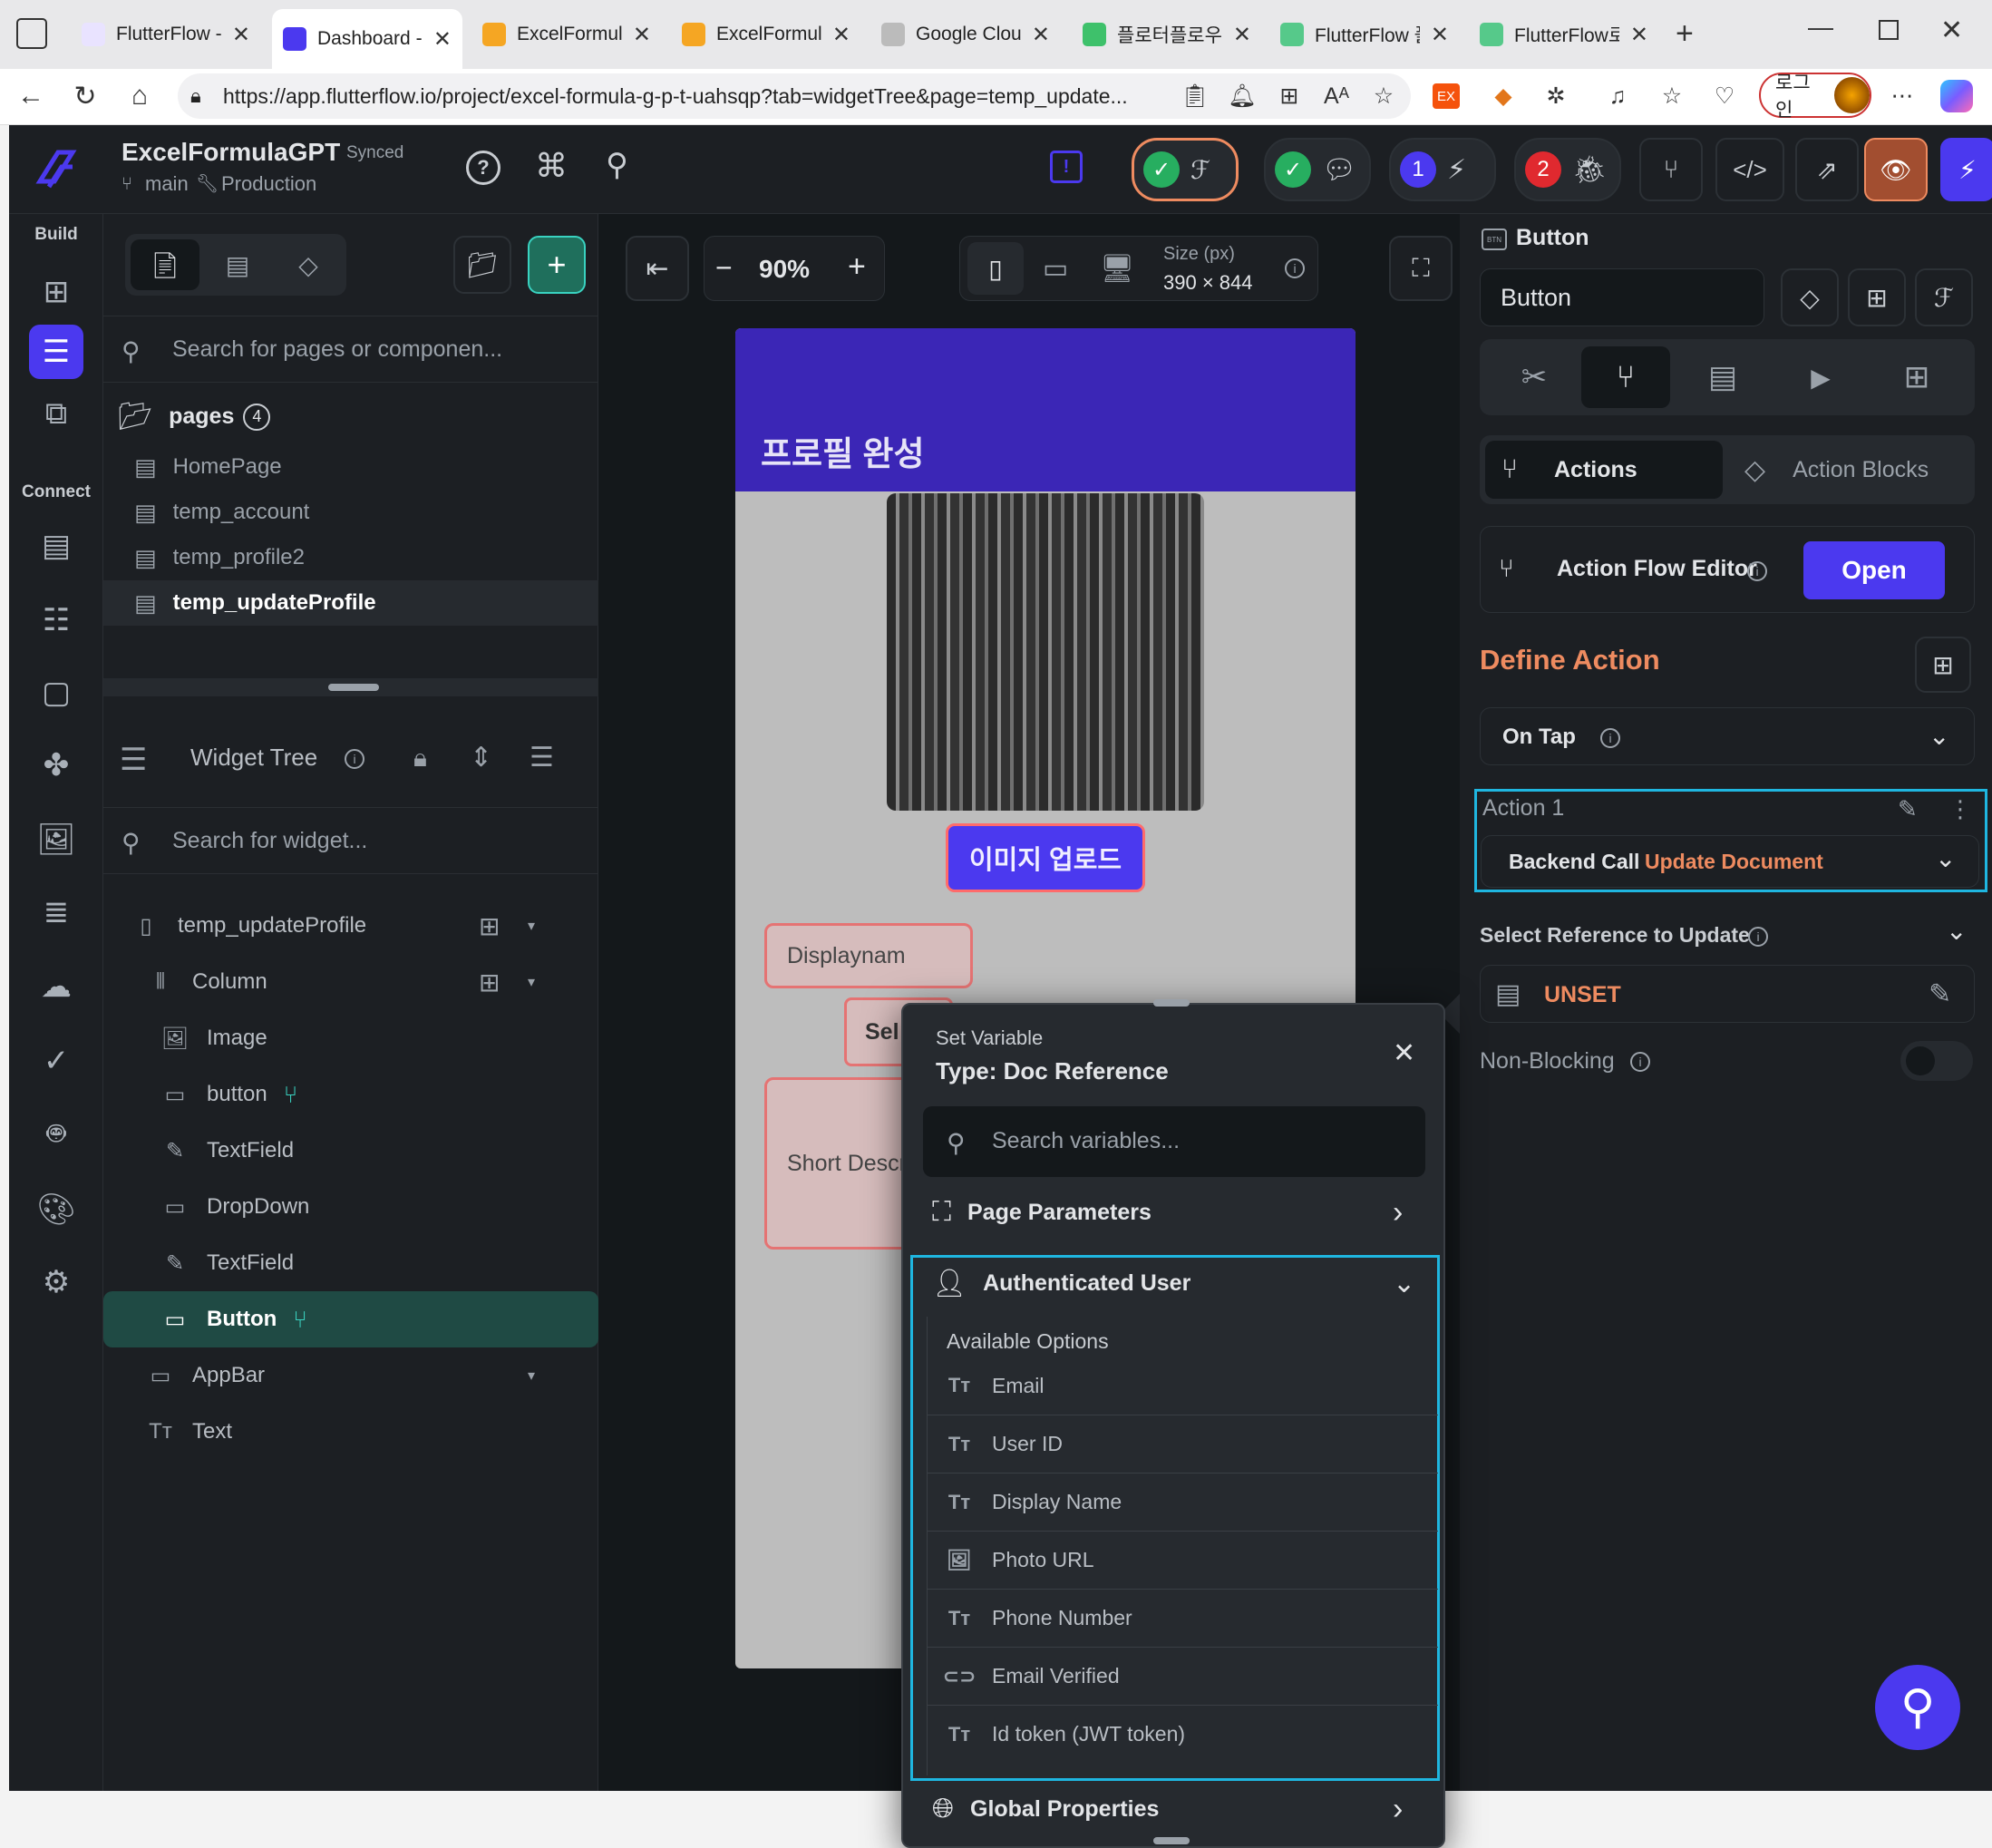  I want to click on actions-tab: ⑂ Actions, so click(1604, 470).